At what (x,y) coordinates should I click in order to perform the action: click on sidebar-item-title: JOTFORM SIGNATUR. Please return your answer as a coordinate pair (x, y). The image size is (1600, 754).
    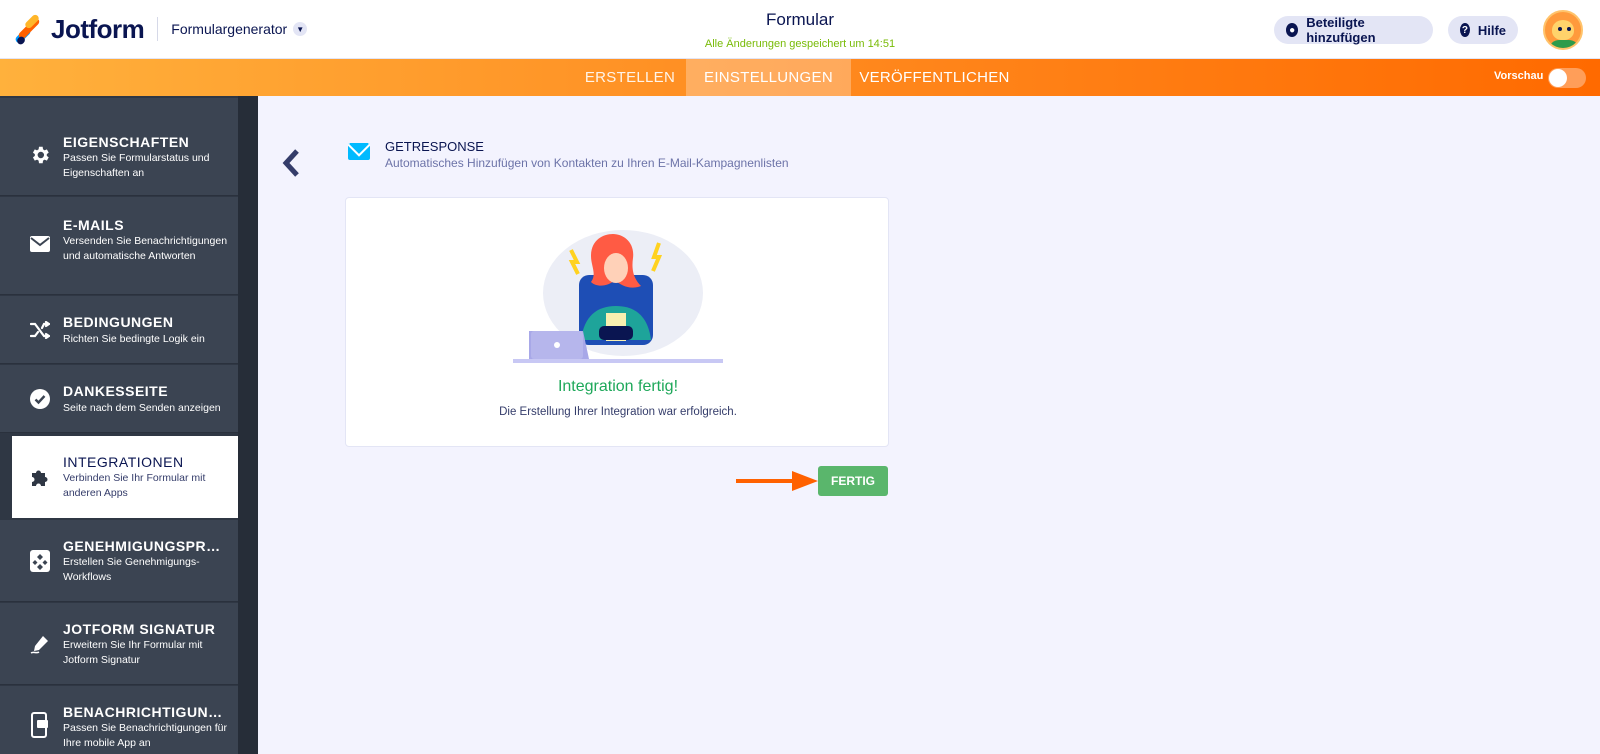
    Looking at the image, I should click on (139, 629).